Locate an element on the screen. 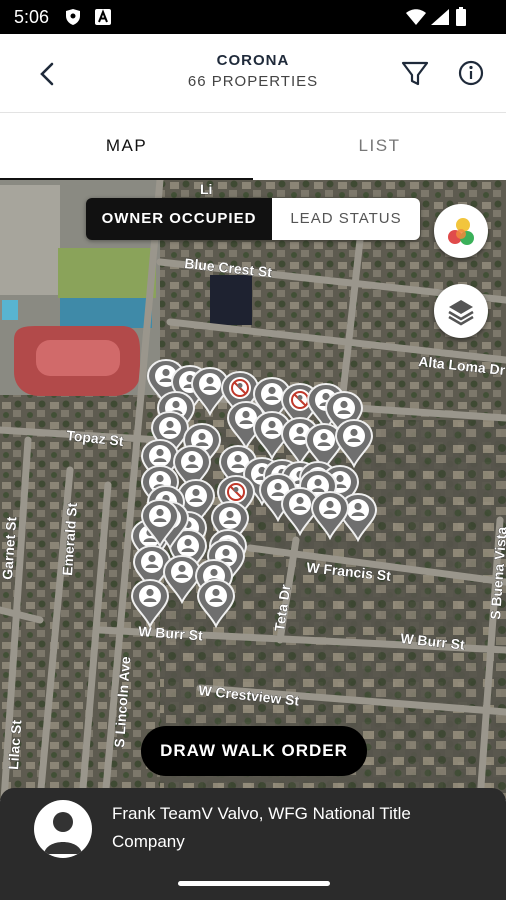  app-notification-icon is located at coordinates (103, 17).